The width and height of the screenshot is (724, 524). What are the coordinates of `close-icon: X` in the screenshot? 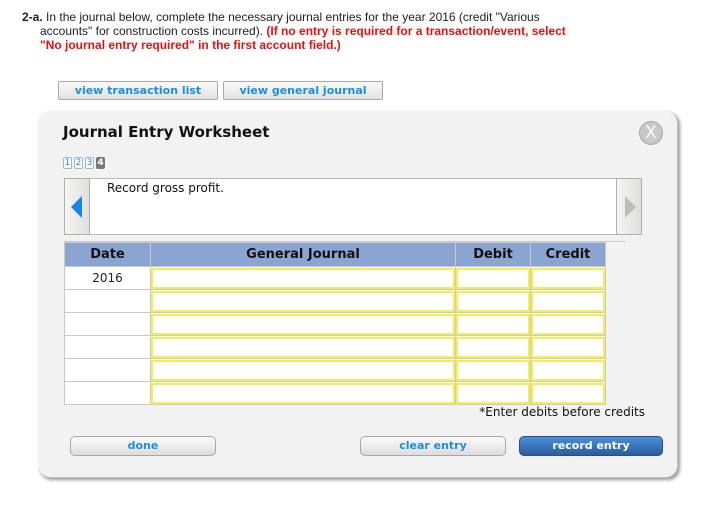 It's located at (651, 133).